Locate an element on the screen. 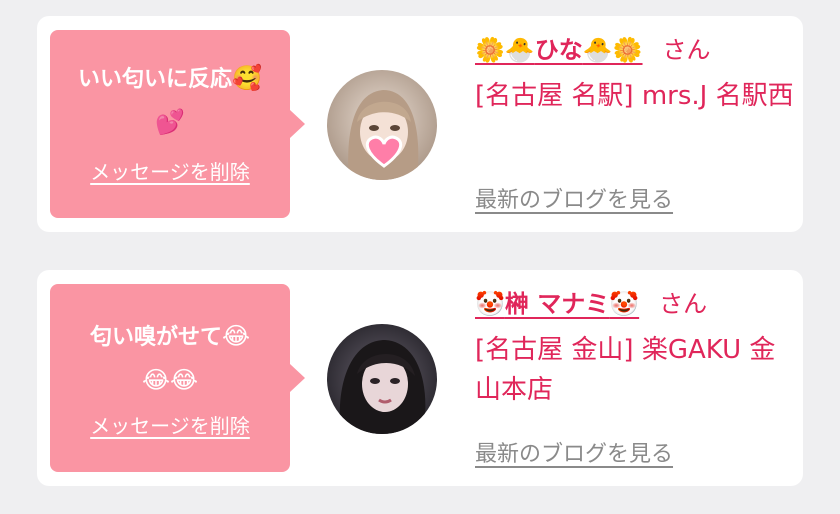 The height and width of the screenshot is (514, 840). message-bubble: 匂い嗅がせて😂 😂😂 メッセージを削除 is located at coordinates (177, 378).